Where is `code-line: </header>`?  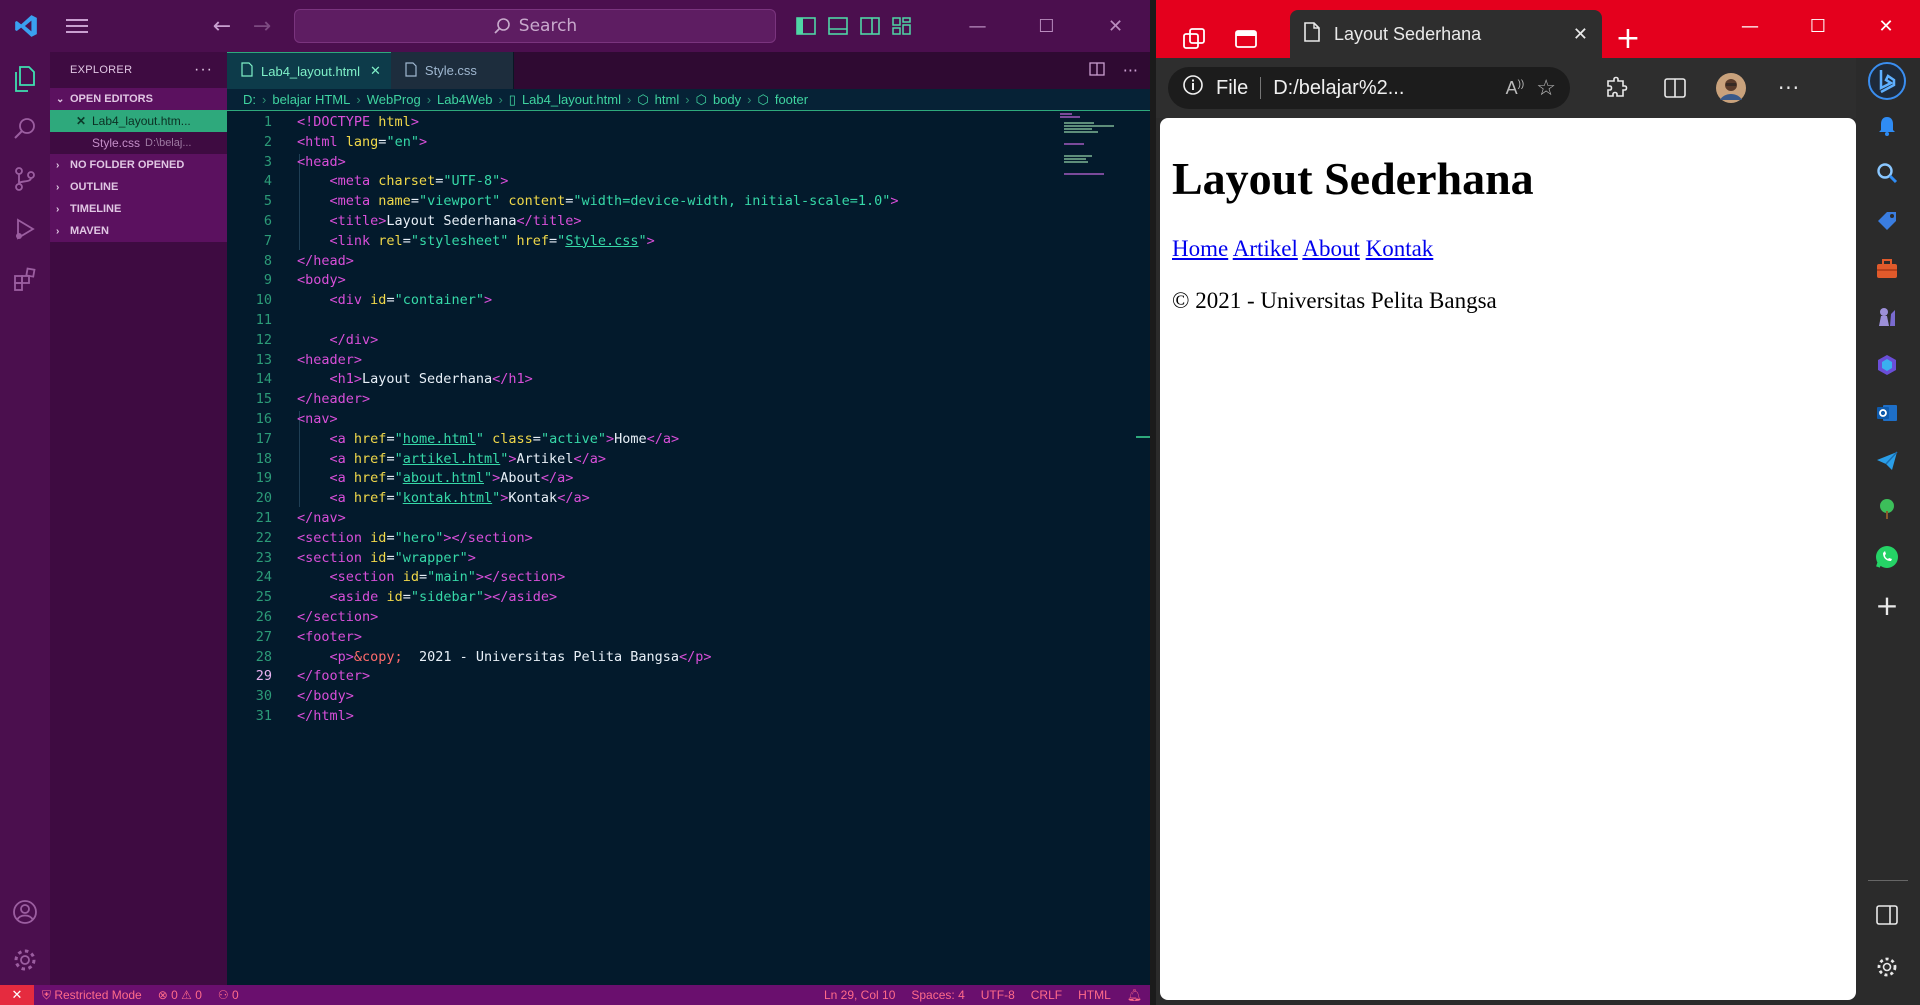 code-line: </header> is located at coordinates (598, 400).